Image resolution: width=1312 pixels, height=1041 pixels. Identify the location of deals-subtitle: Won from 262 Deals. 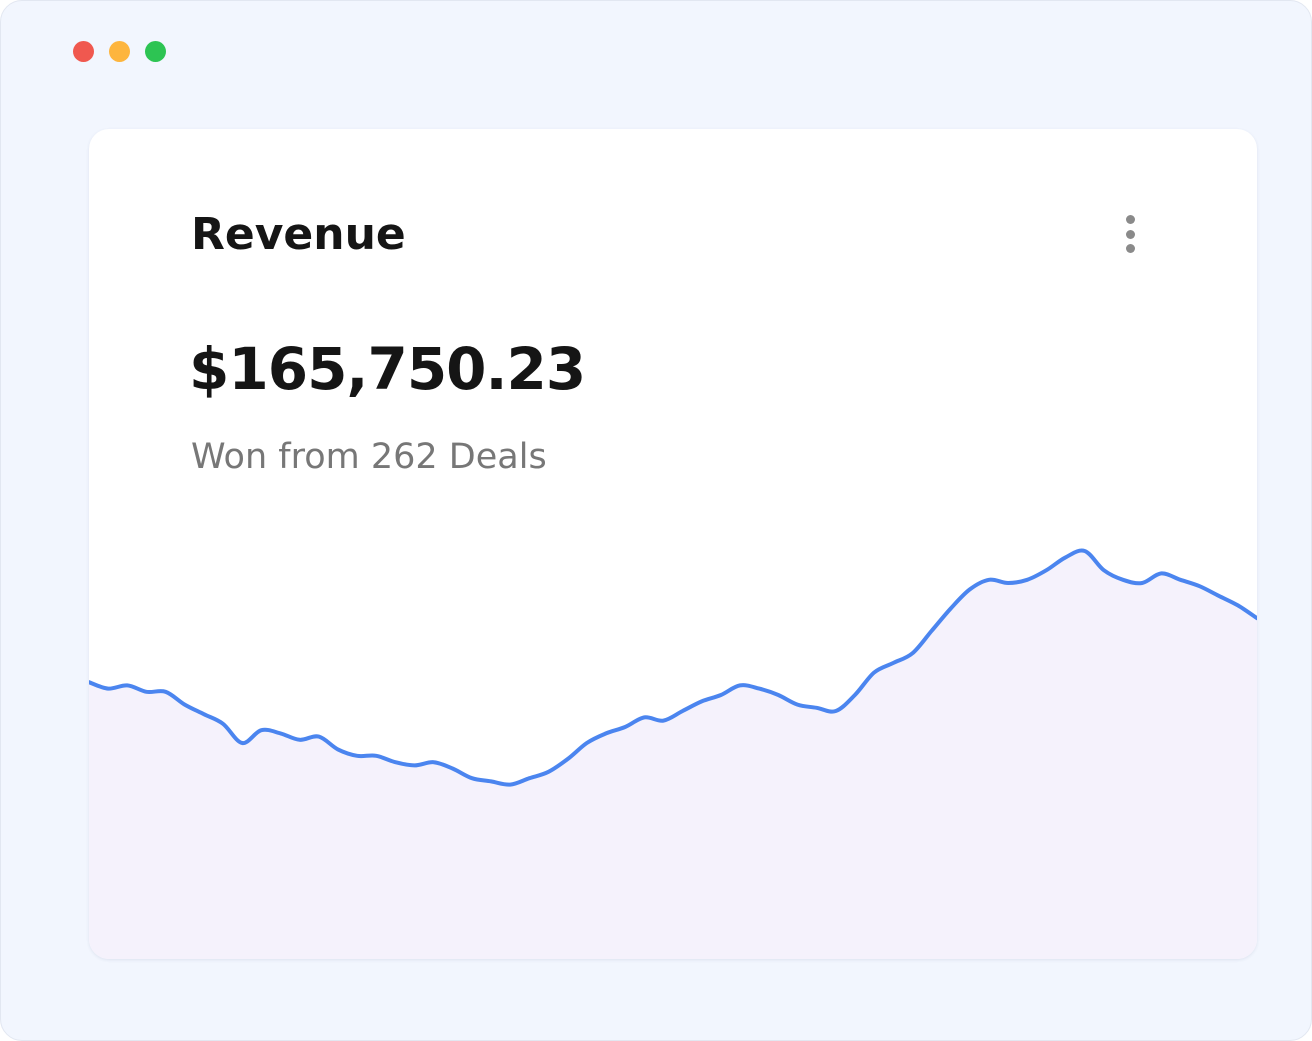
(369, 457).